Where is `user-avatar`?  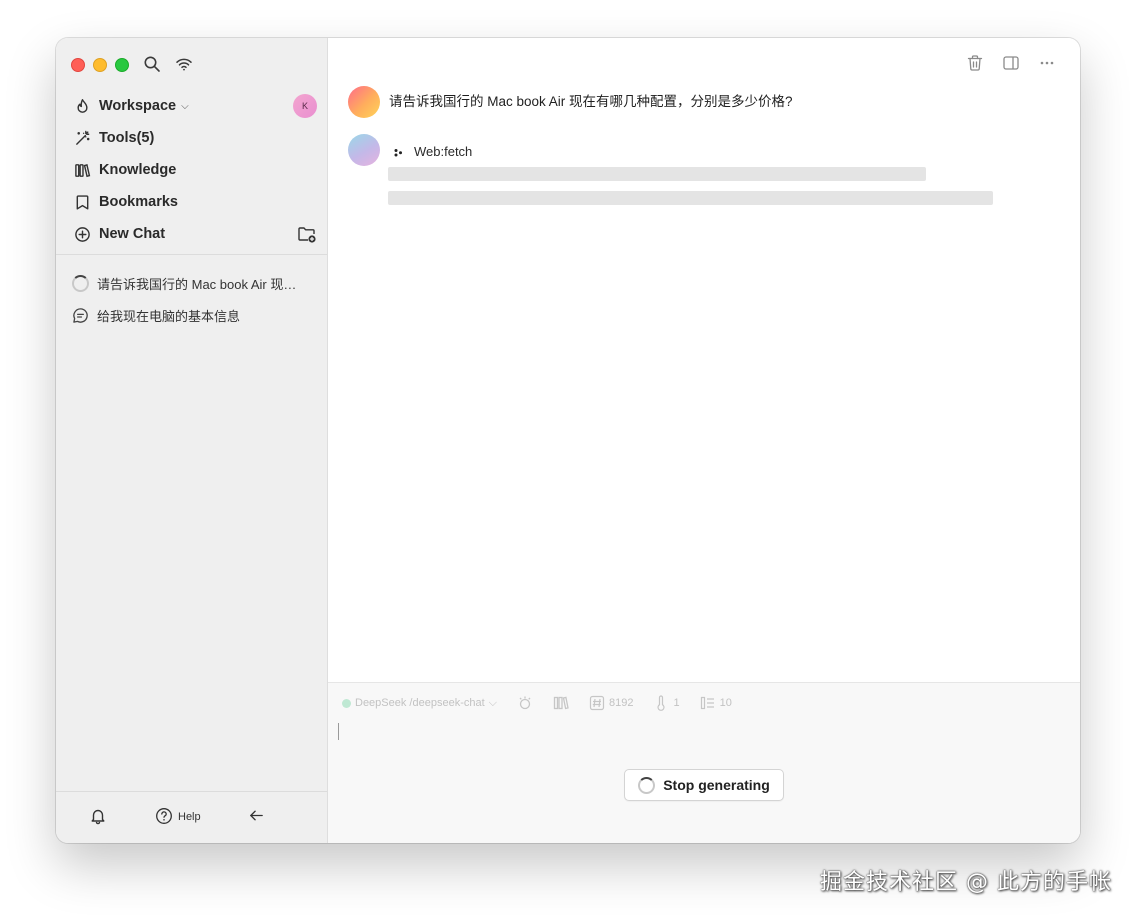
user-avatar is located at coordinates (364, 102).